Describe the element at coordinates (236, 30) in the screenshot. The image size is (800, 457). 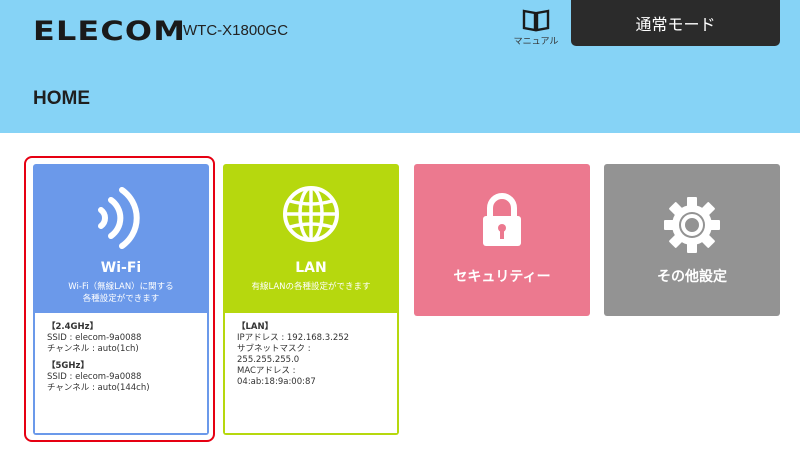
I see `model-name: WTC-X1800GC` at that location.